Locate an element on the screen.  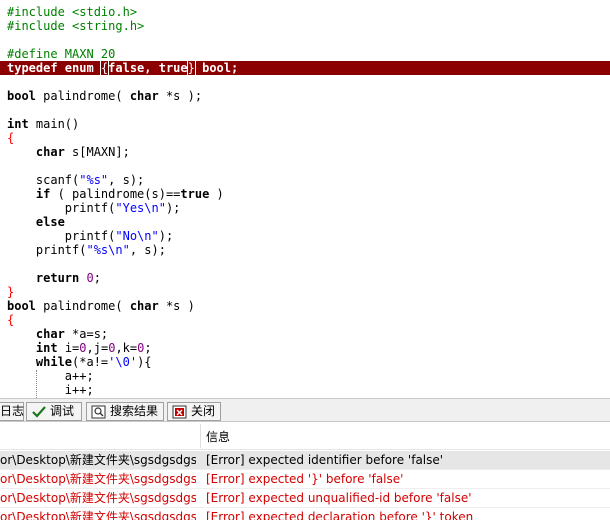
code-line: printf("Yes\n"); is located at coordinates (305, 208).